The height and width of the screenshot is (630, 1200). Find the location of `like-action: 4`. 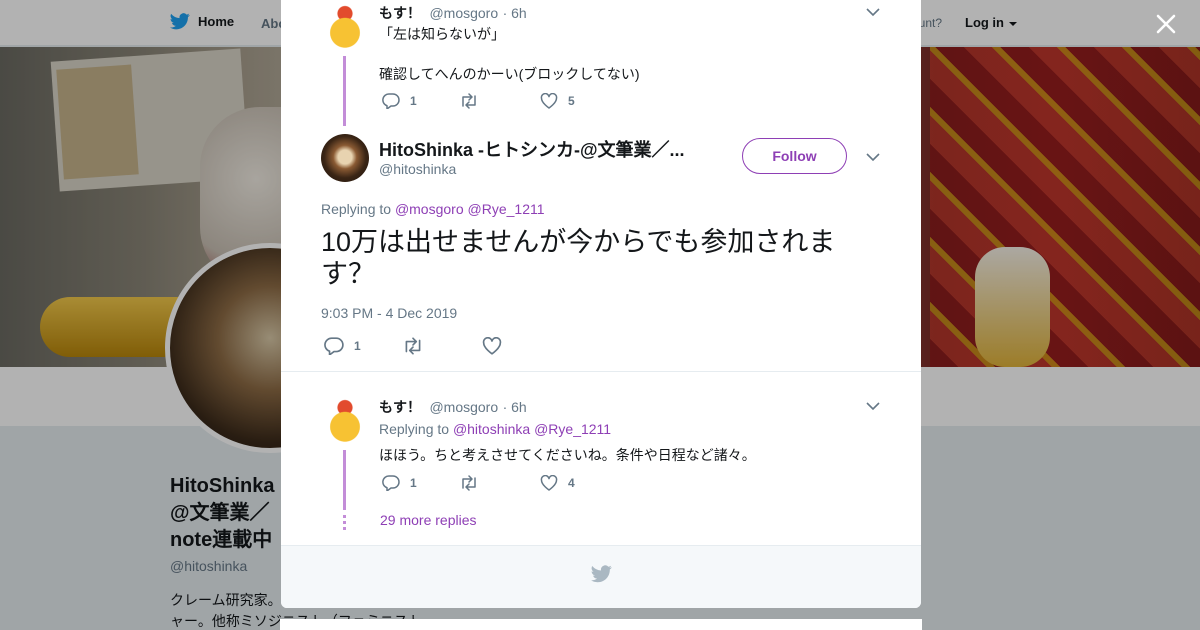

like-action: 4 is located at coordinates (557, 483).